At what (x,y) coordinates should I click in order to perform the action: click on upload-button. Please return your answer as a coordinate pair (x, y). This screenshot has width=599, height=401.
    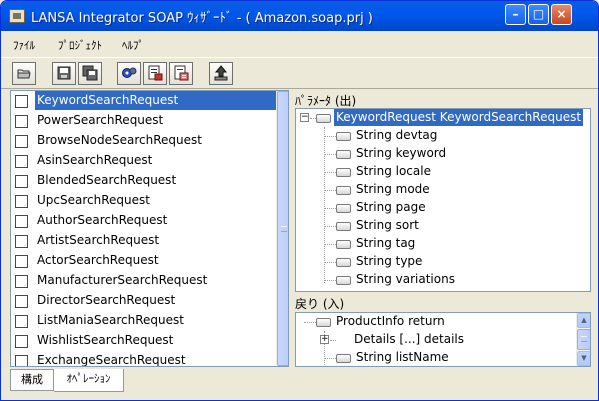
    Looking at the image, I should click on (221, 73).